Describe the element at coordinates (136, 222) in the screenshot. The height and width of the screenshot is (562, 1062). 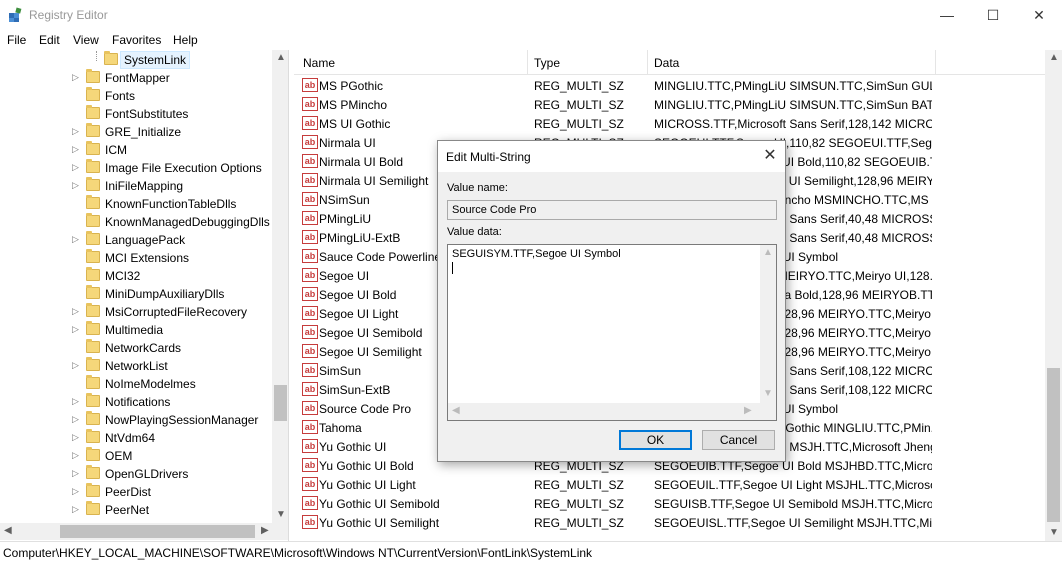
I see `tree-item: KnownManagedDebuggingDlls` at that location.